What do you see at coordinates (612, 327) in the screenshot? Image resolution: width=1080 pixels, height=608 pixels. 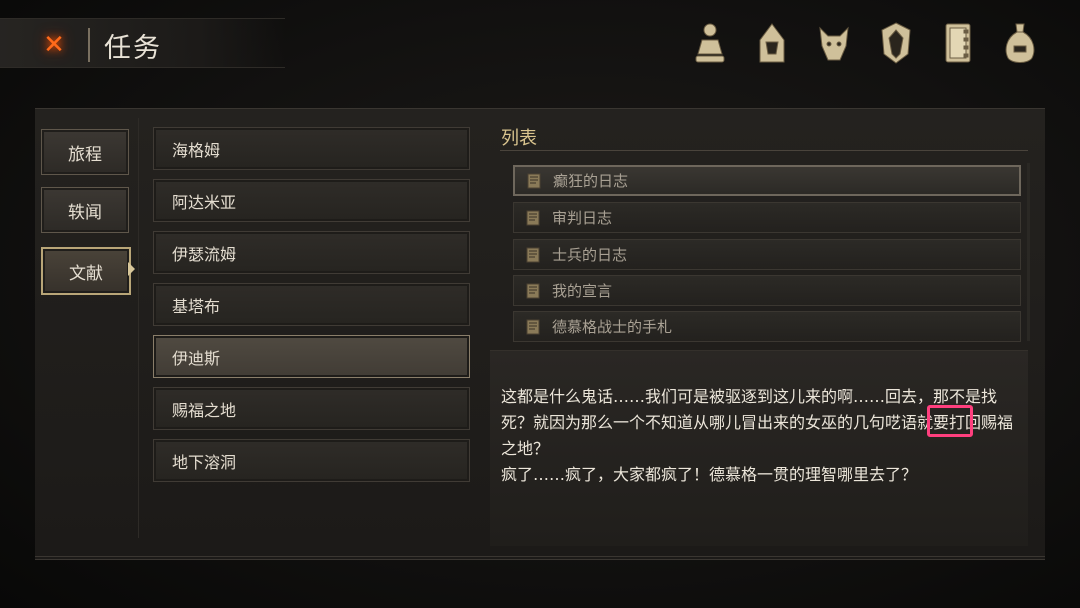 I see `document-label: 德慕格战士的手札` at bounding box center [612, 327].